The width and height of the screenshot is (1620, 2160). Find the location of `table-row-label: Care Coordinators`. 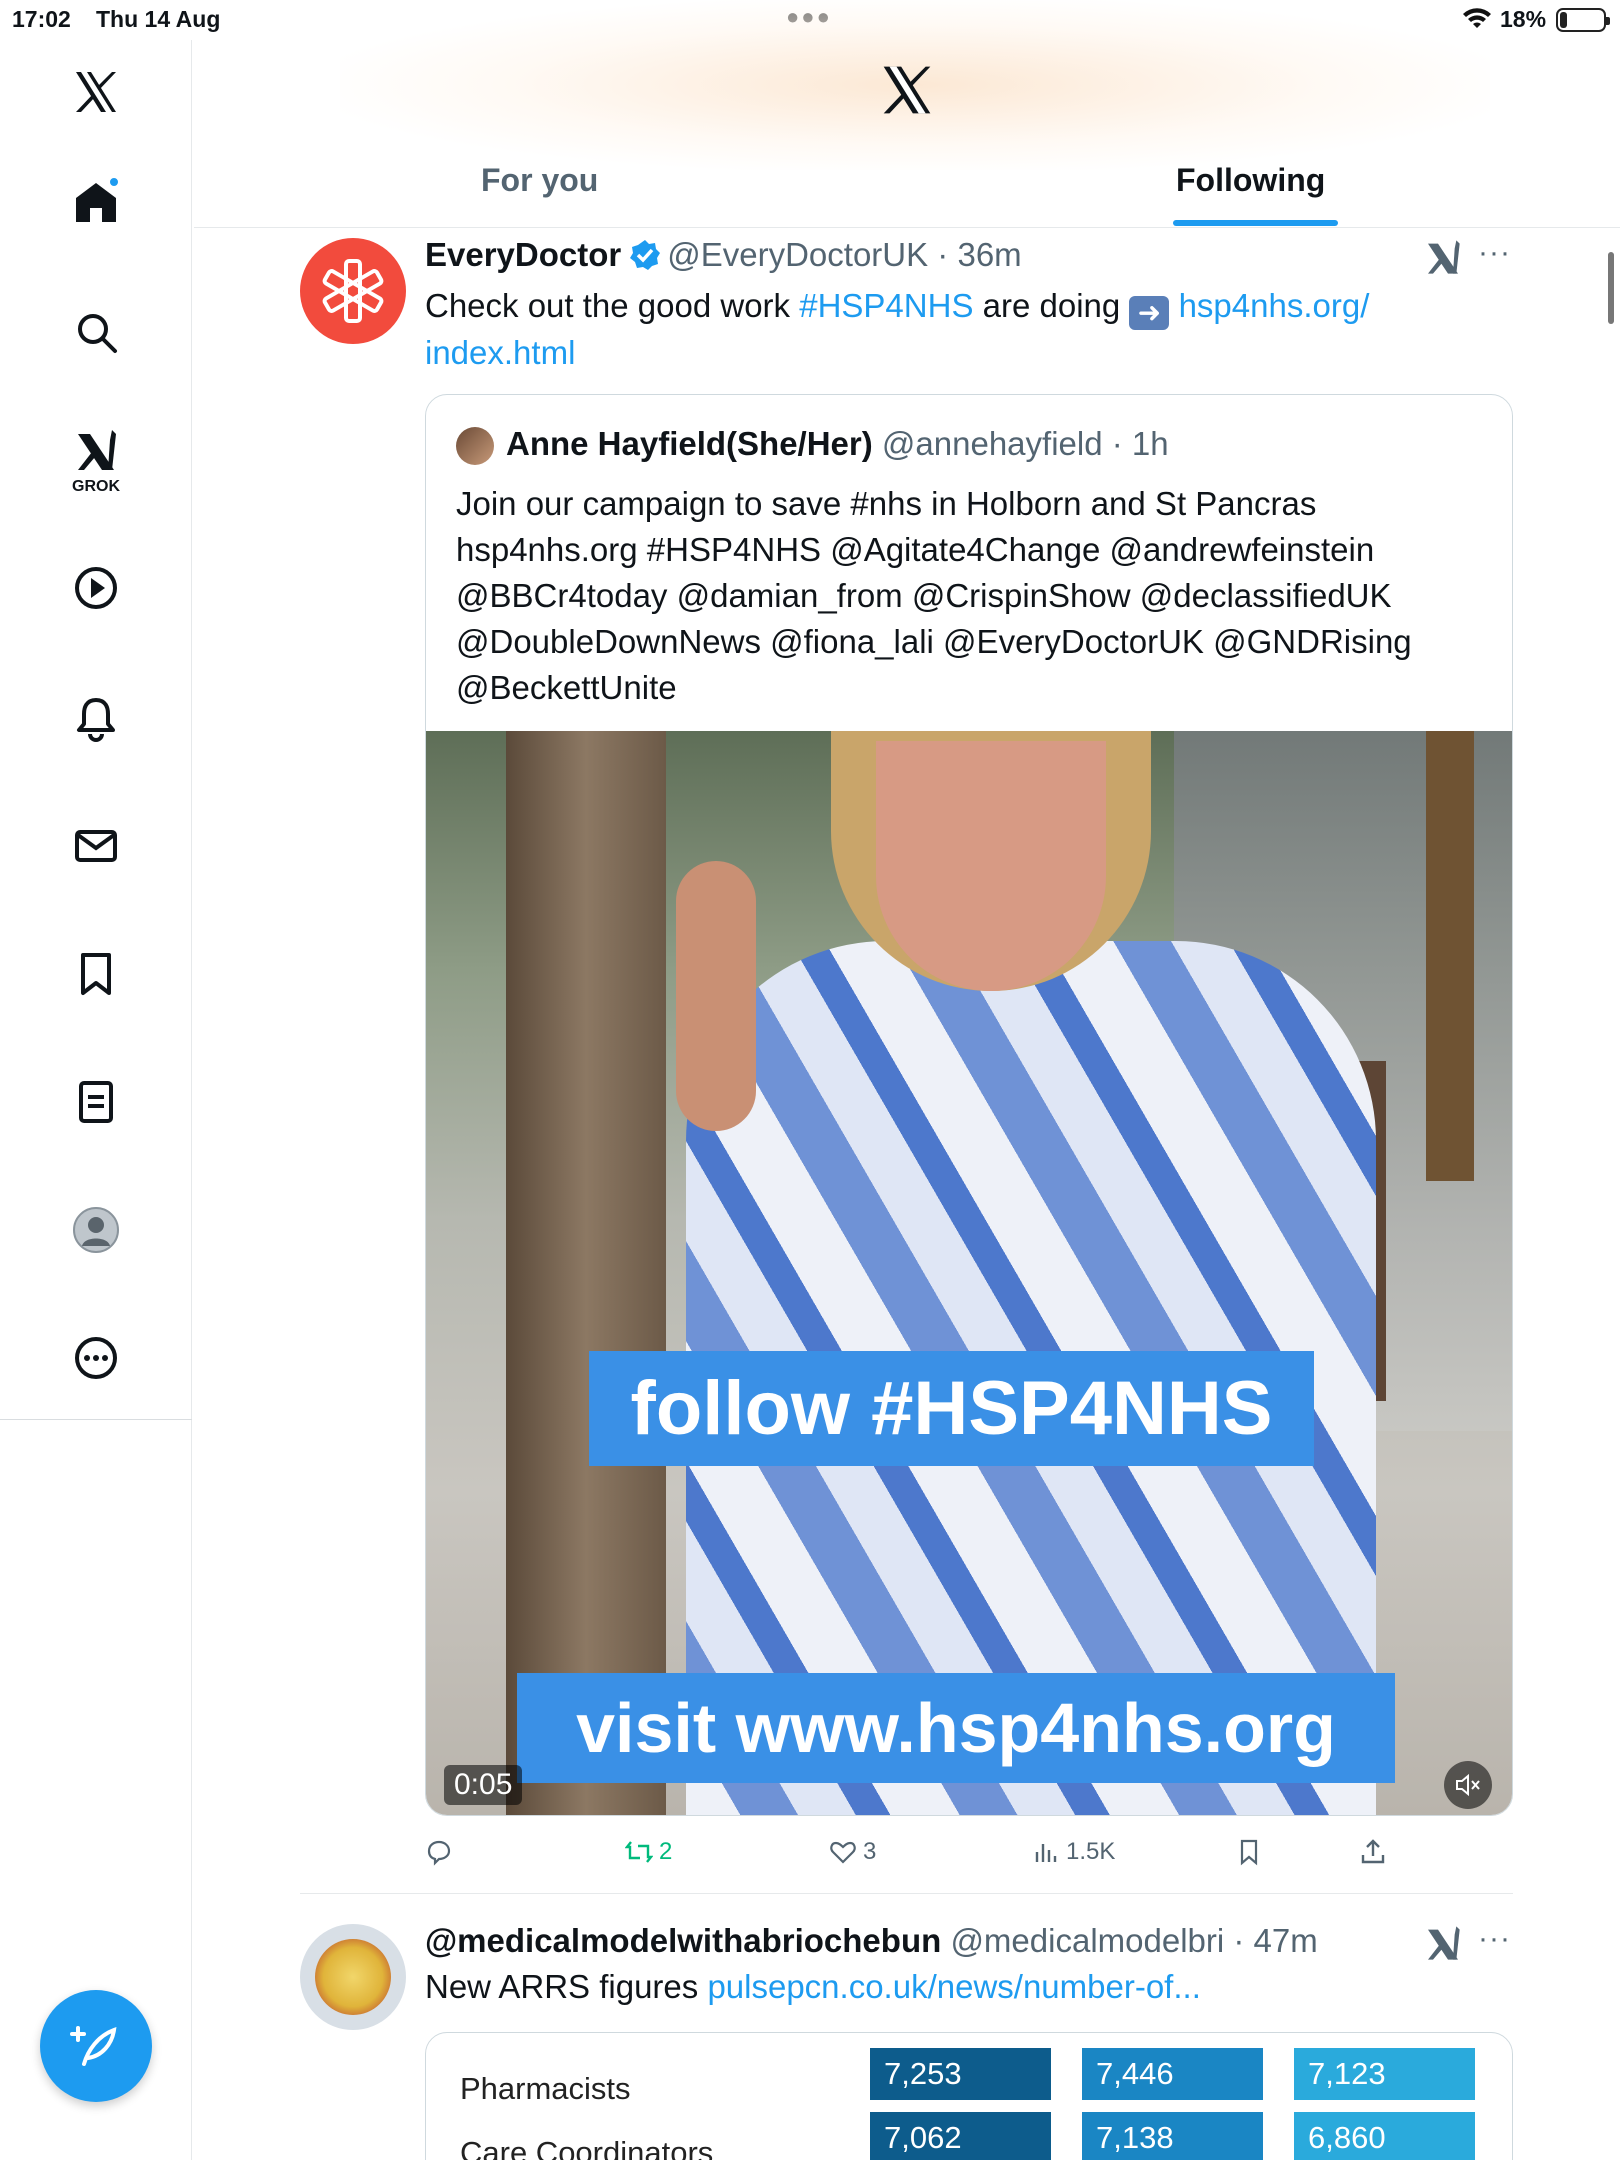

table-row-label: Care Coordinators is located at coordinates (587, 2147).